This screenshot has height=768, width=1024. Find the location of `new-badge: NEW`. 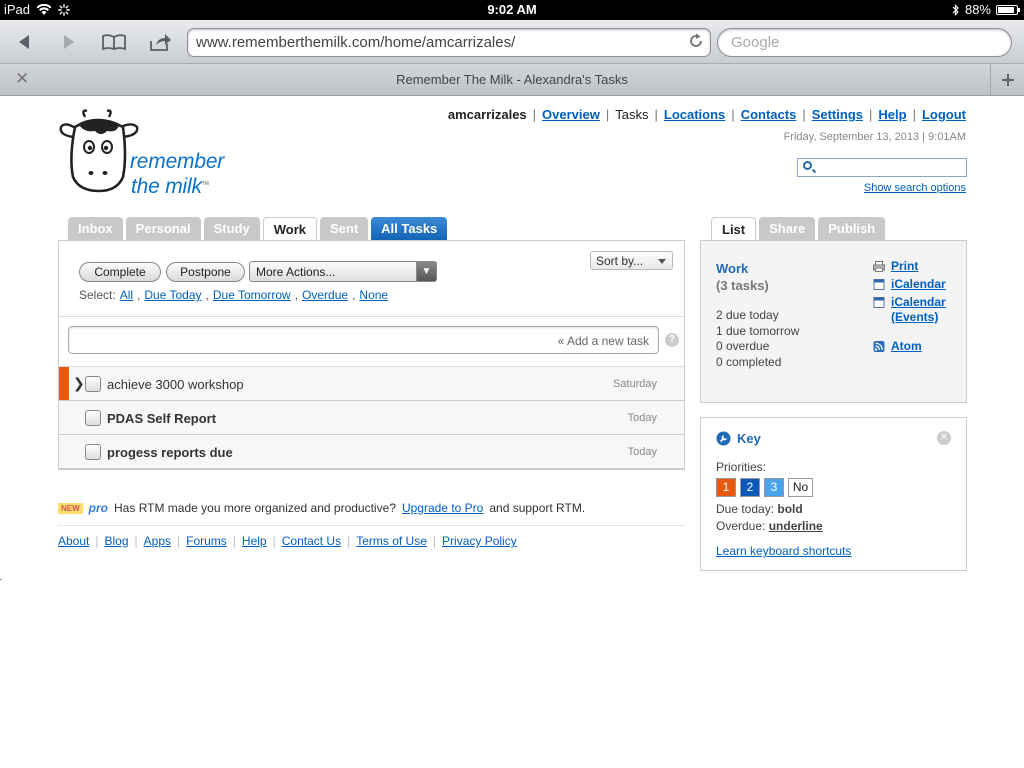

new-badge: NEW is located at coordinates (70, 508).